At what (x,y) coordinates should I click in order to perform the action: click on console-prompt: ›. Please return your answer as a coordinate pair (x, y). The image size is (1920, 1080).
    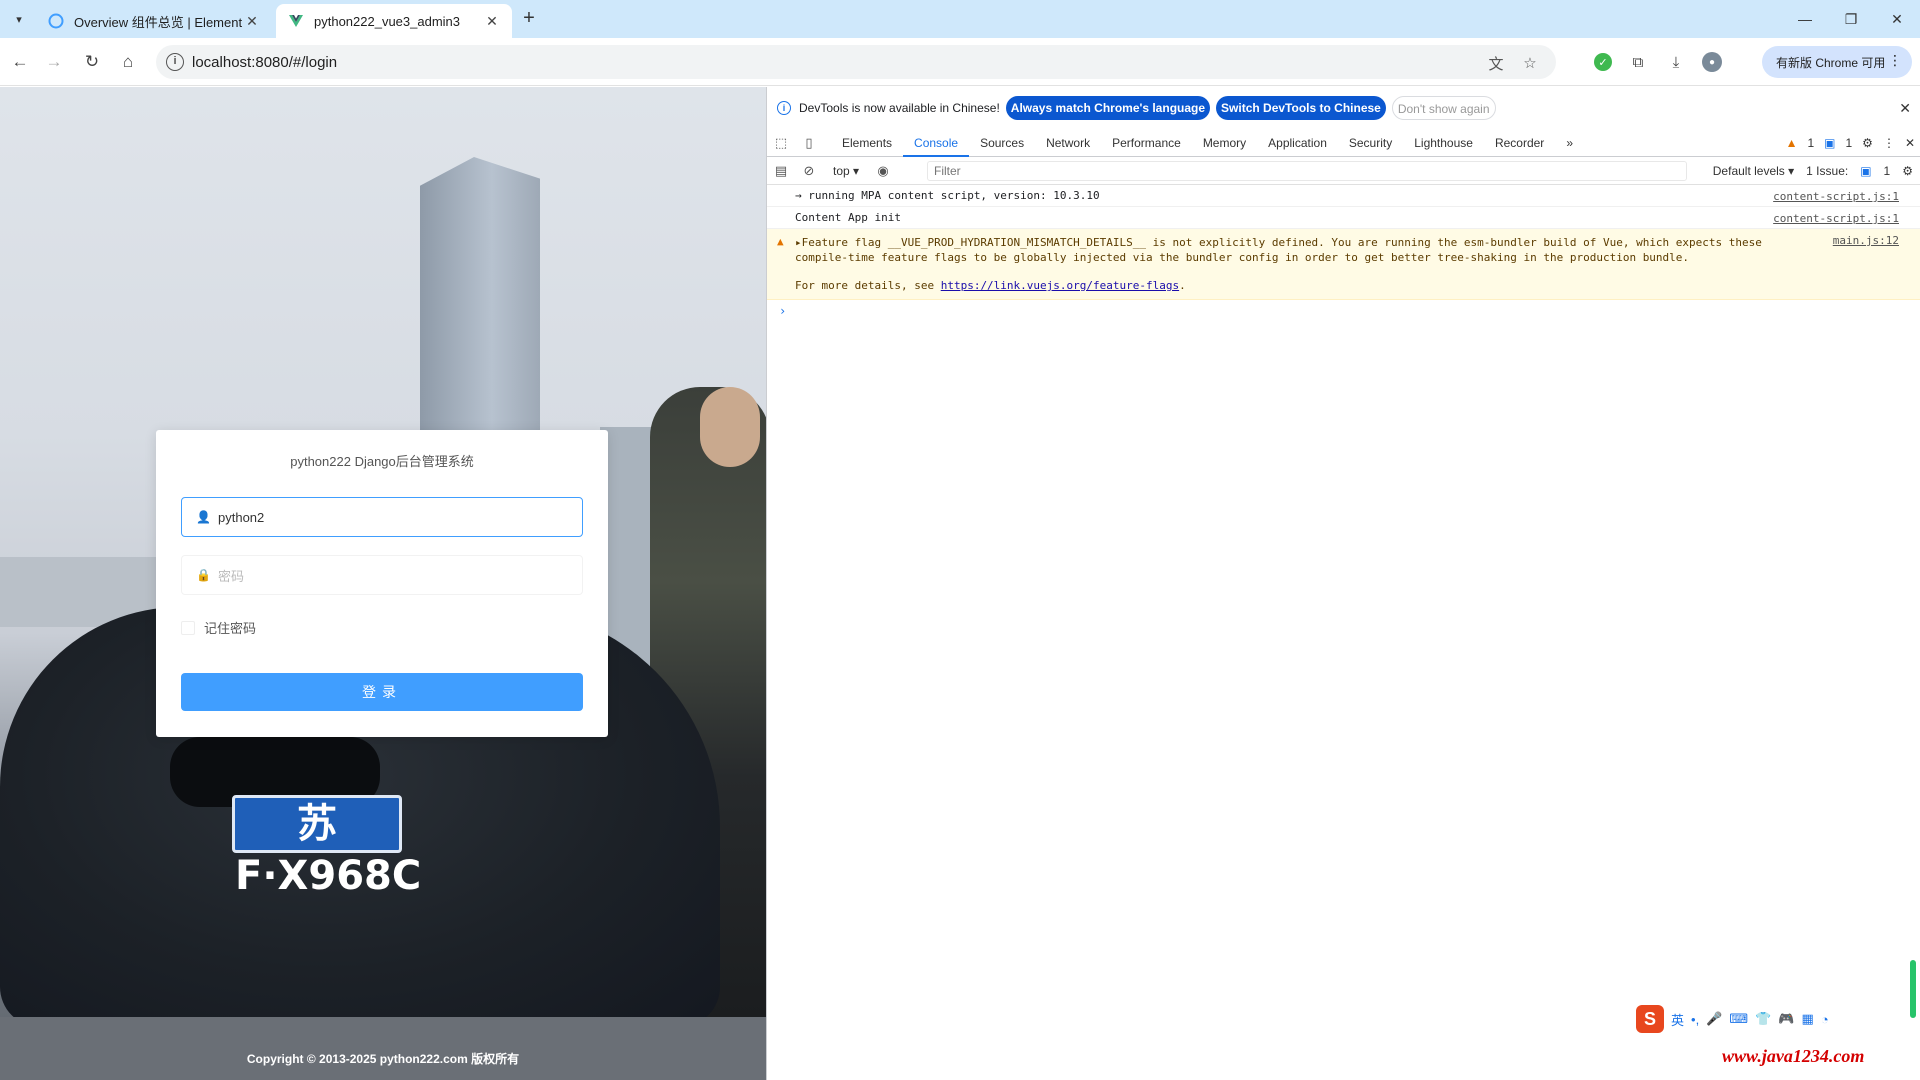
    Looking at the image, I should click on (1343, 309).